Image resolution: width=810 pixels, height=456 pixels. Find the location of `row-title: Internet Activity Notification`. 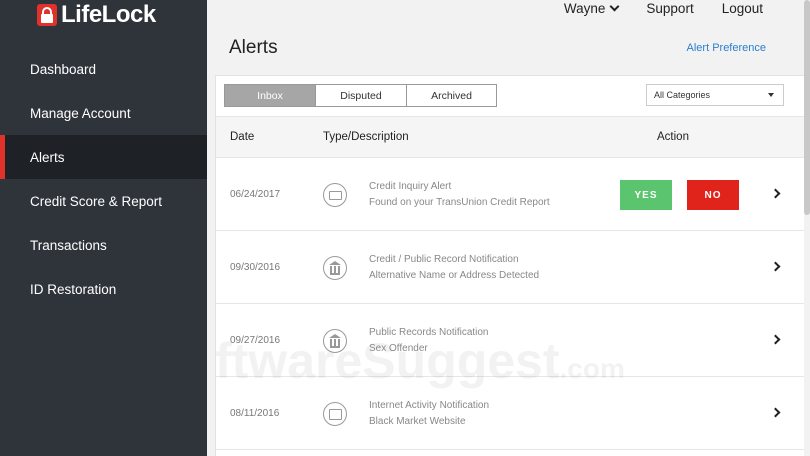

row-title: Internet Activity Notification is located at coordinates (429, 405).